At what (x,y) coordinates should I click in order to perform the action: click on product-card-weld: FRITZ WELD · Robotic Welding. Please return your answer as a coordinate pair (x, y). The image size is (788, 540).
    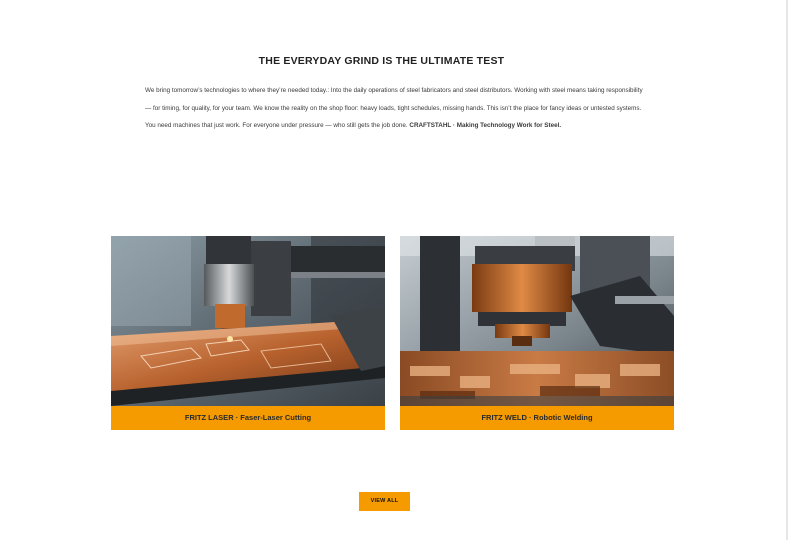
    Looking at the image, I should click on (537, 333).